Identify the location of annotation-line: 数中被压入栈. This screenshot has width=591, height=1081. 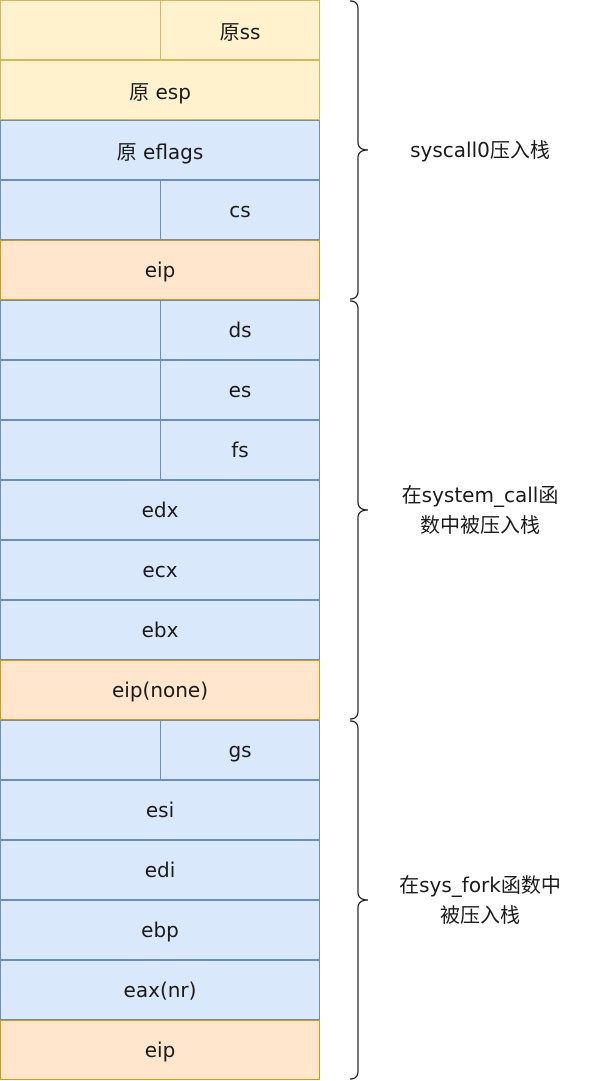
(480, 525).